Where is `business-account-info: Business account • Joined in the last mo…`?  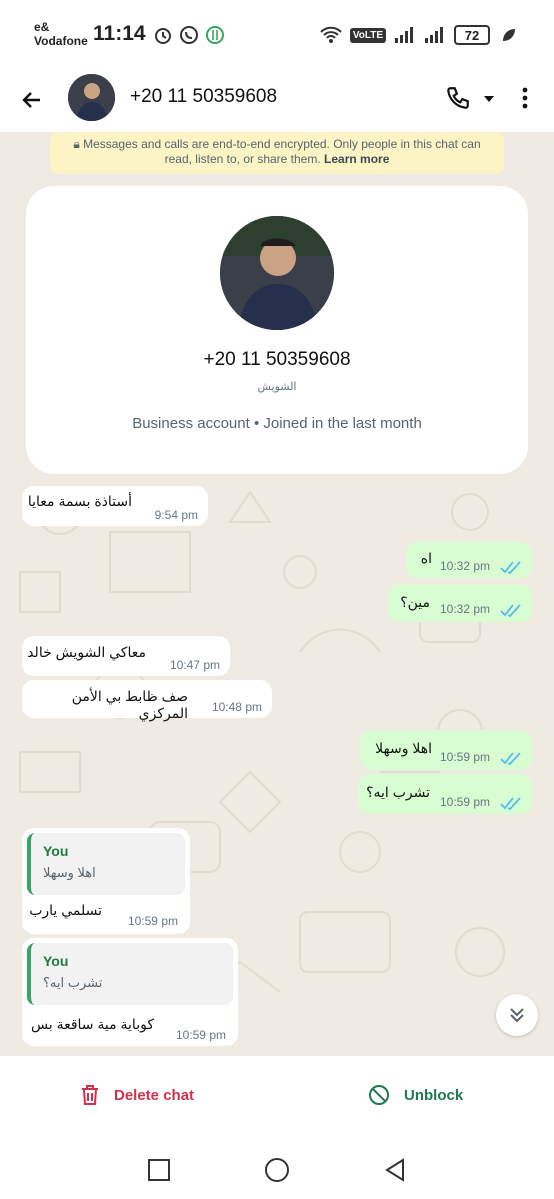
business-account-info: Business account • Joined in the last mo… is located at coordinates (277, 423).